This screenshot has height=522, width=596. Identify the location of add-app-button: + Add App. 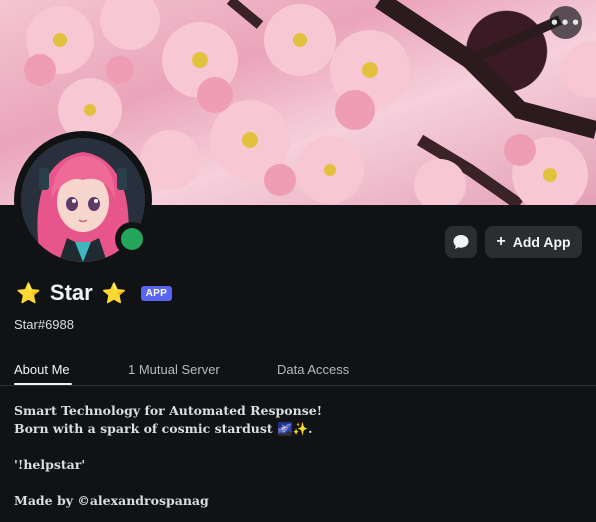
(533, 242).